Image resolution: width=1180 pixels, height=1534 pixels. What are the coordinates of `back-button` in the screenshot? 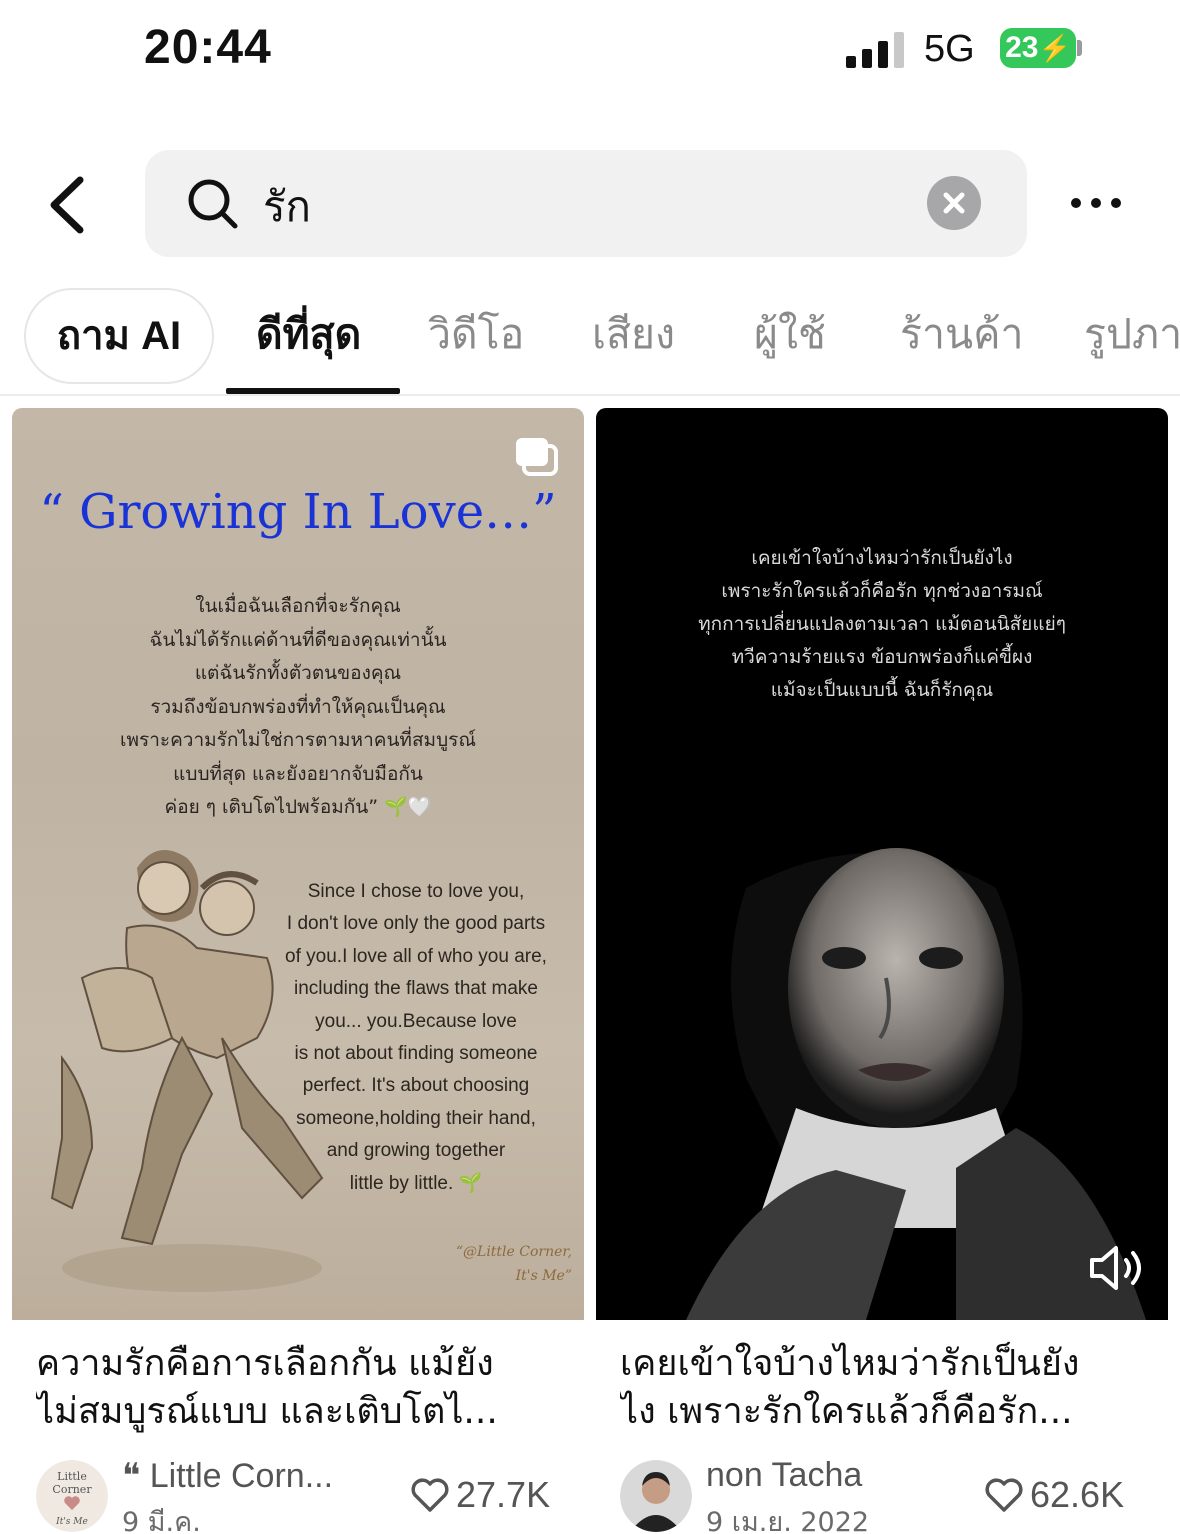 It's located at (70, 205).